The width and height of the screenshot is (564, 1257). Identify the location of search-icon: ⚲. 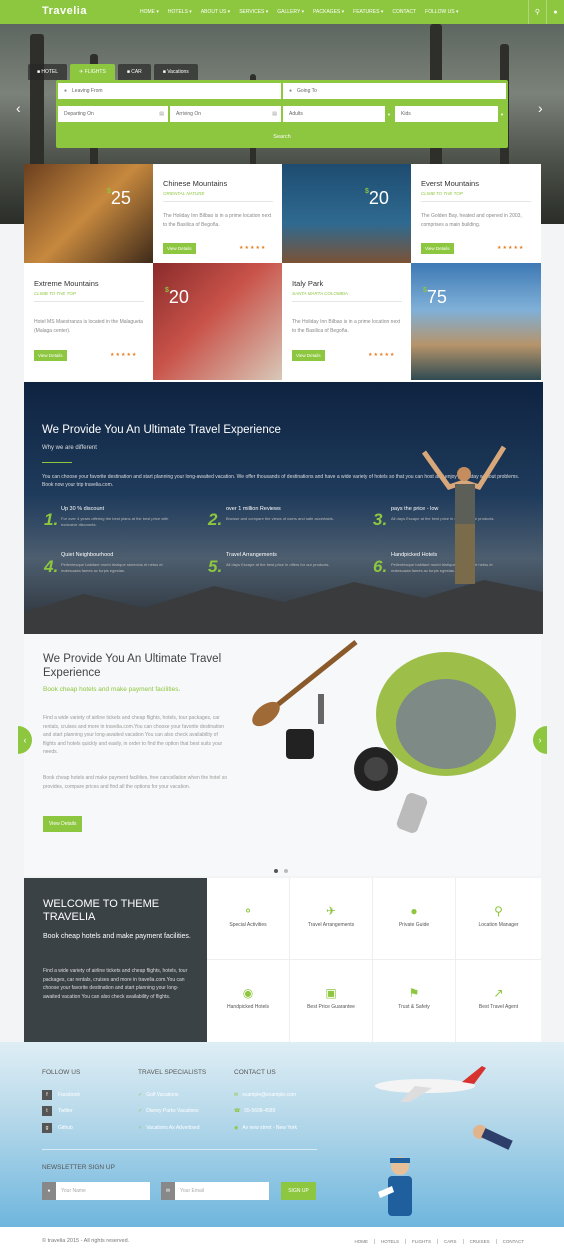
(537, 12).